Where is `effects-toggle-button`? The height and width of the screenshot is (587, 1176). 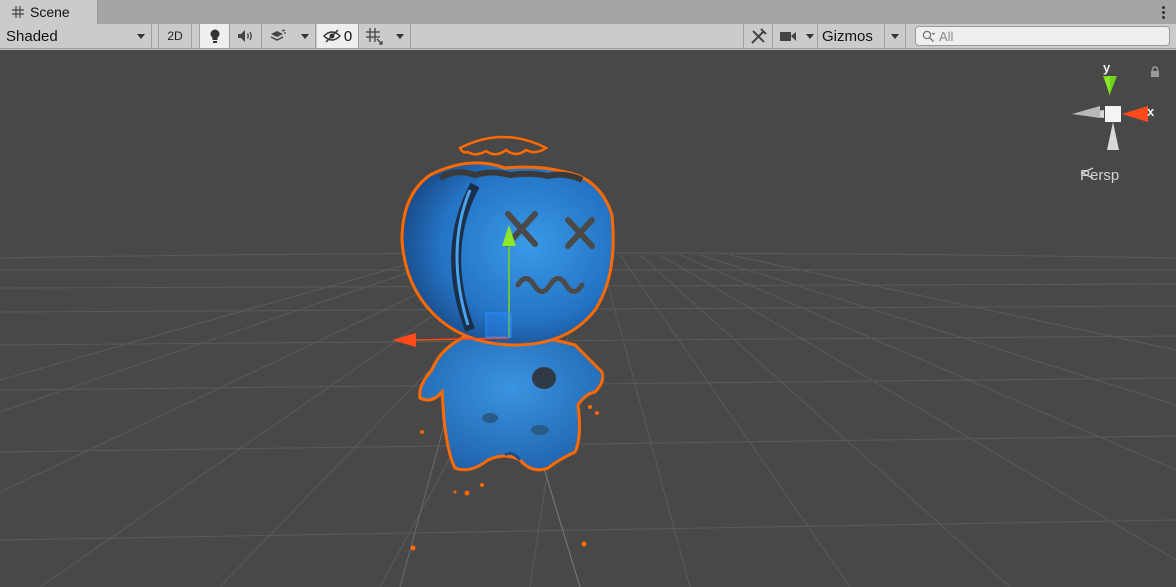
effects-toggle-button is located at coordinates (278, 36).